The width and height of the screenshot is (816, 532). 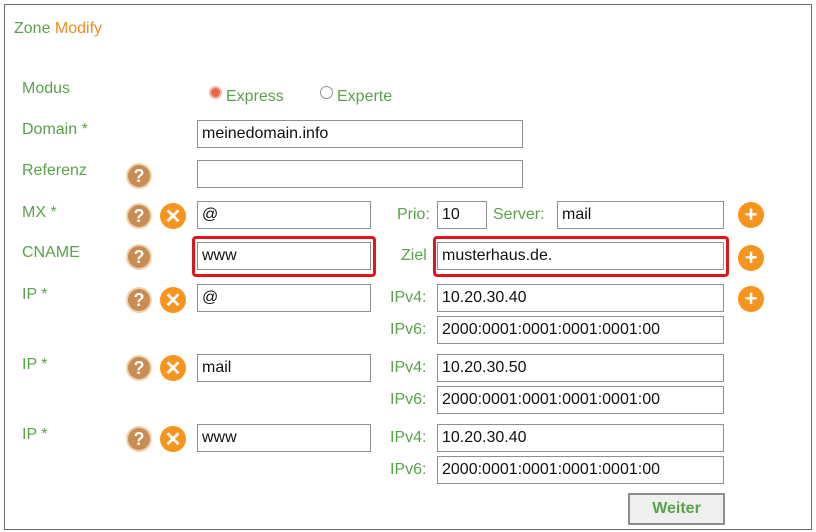 I want to click on cname-label: CNAME, so click(x=51, y=252).